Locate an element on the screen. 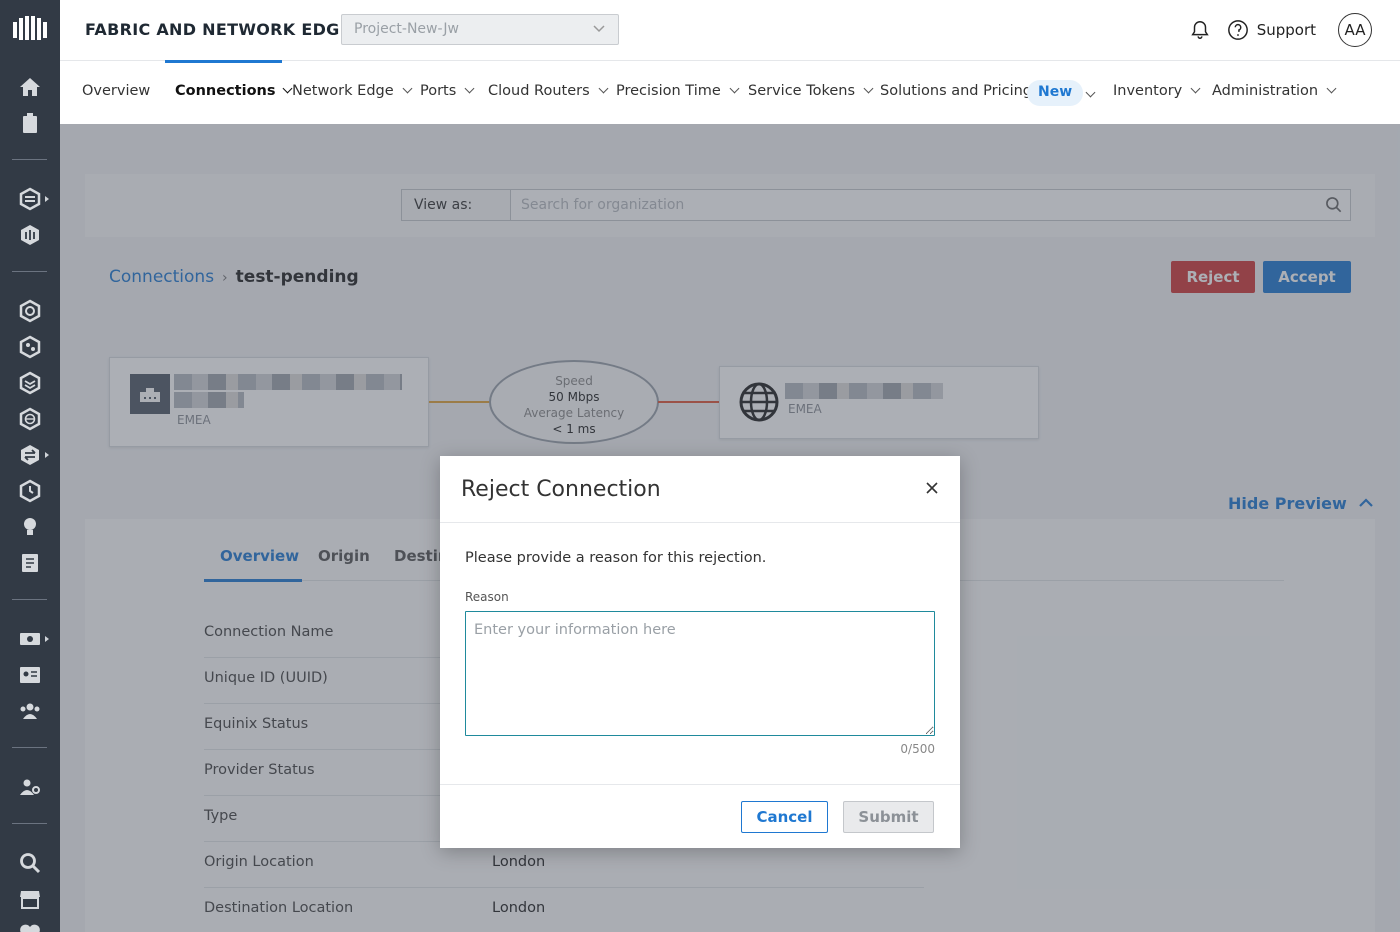 This screenshot has width=1400, height=932. nav-active-indicator is located at coordinates (223, 61).